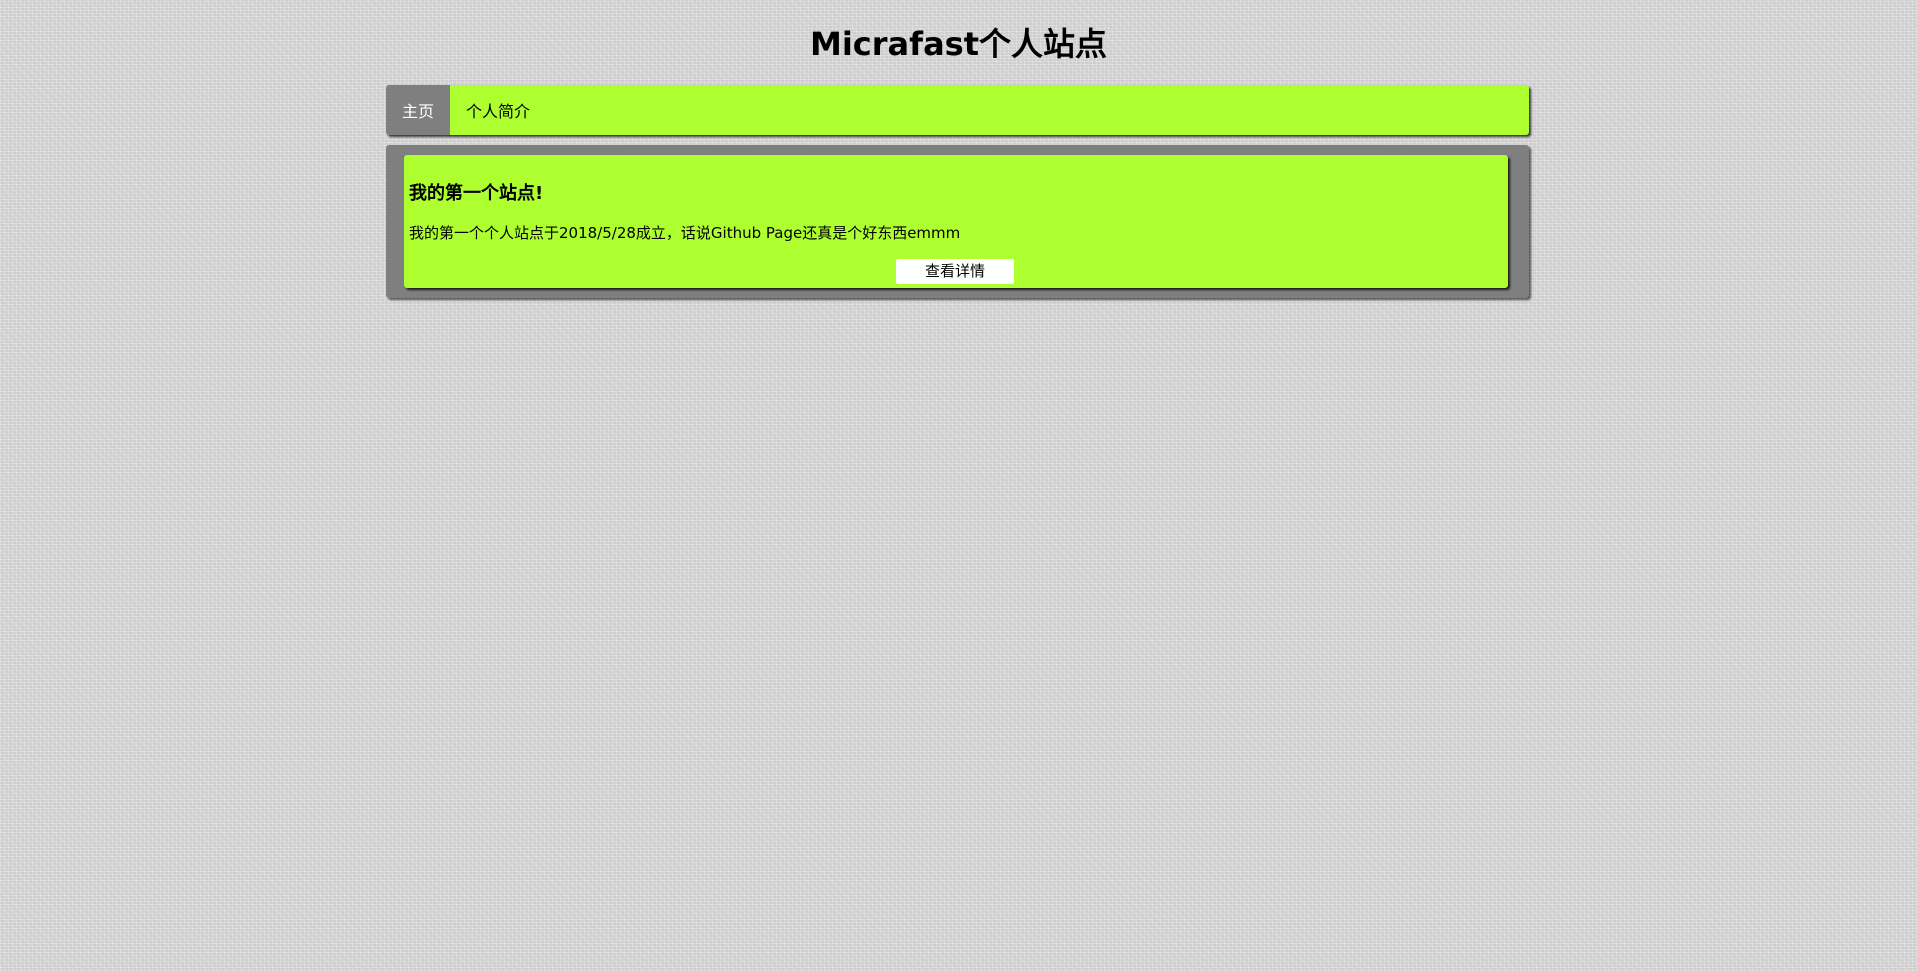 The image size is (1917, 971). What do you see at coordinates (418, 110) in the screenshot?
I see `nav-item-home: 主页` at bounding box center [418, 110].